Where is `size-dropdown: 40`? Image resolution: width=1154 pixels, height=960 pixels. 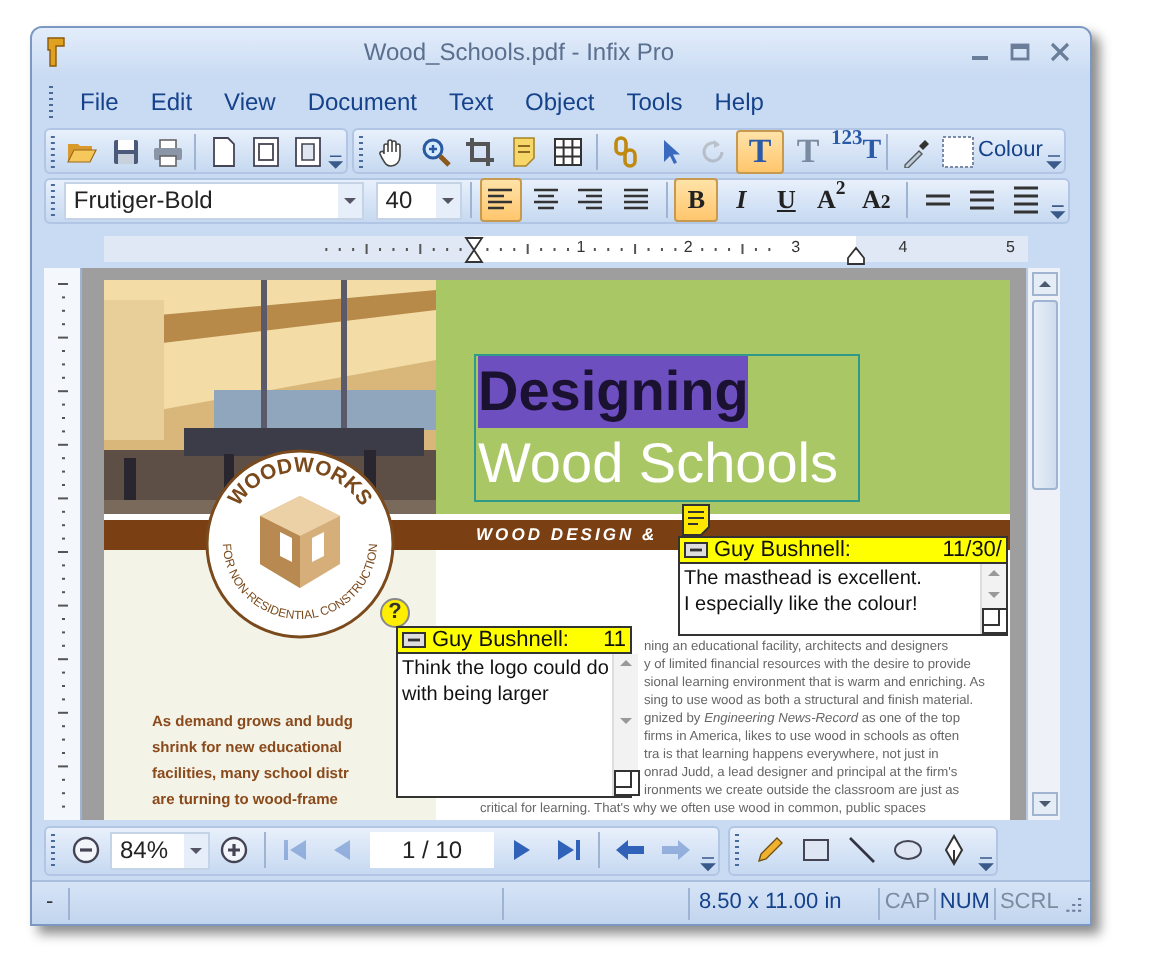
size-dropdown: 40 is located at coordinates (418, 200).